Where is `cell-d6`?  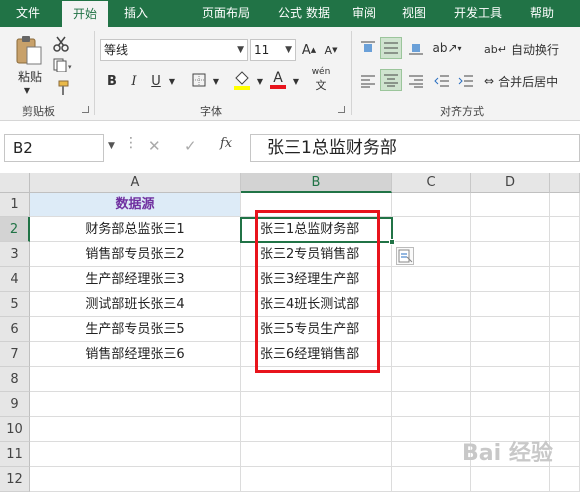 cell-d6 is located at coordinates (510, 329).